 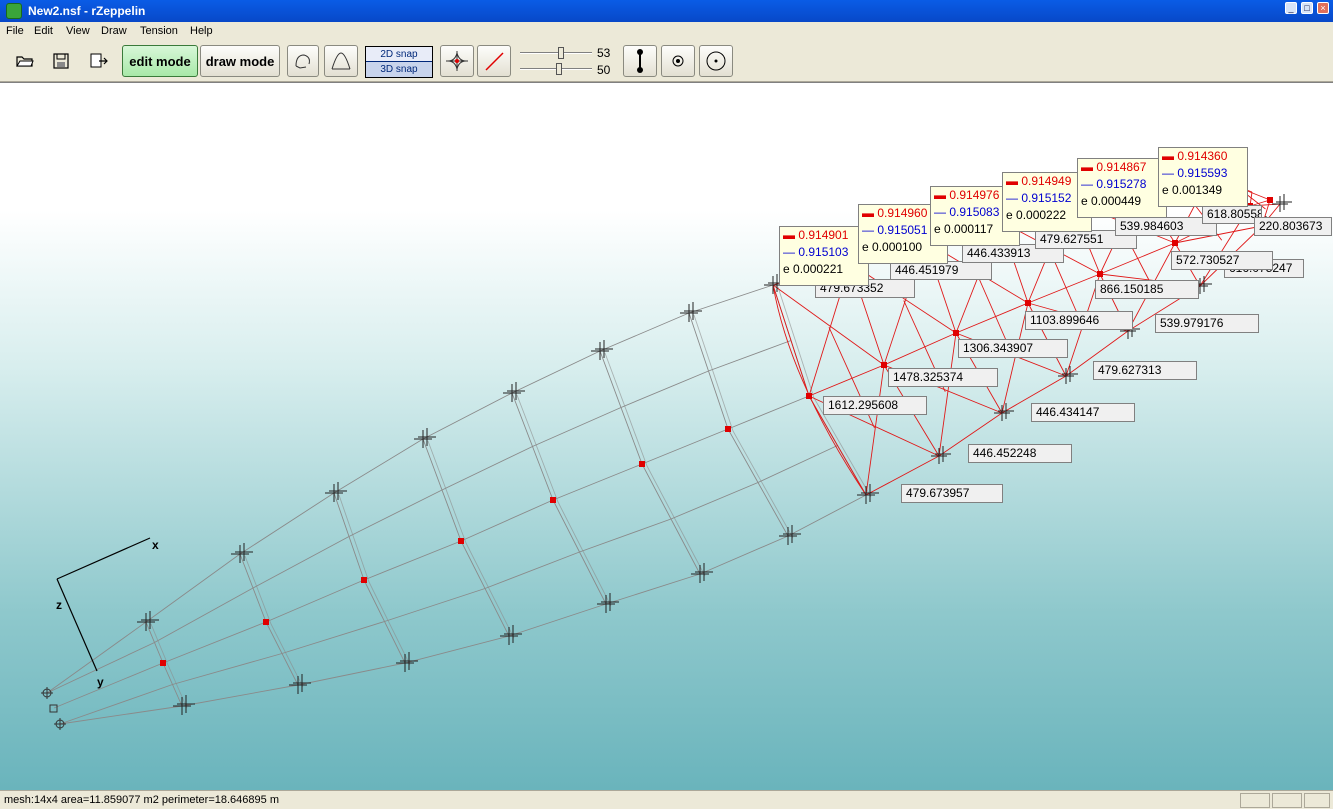 What do you see at coordinates (1147, 289) in the screenshot?
I see `length-label: 866.150185` at bounding box center [1147, 289].